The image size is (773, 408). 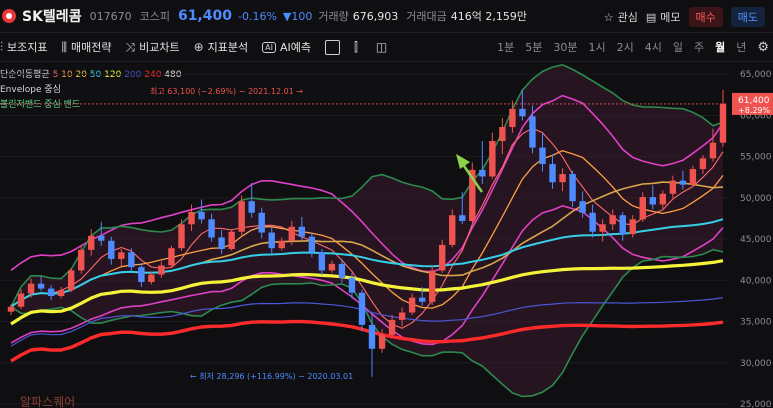 What do you see at coordinates (754, 110) in the screenshot?
I see `price-tag-pct: +8.29%` at bounding box center [754, 110].